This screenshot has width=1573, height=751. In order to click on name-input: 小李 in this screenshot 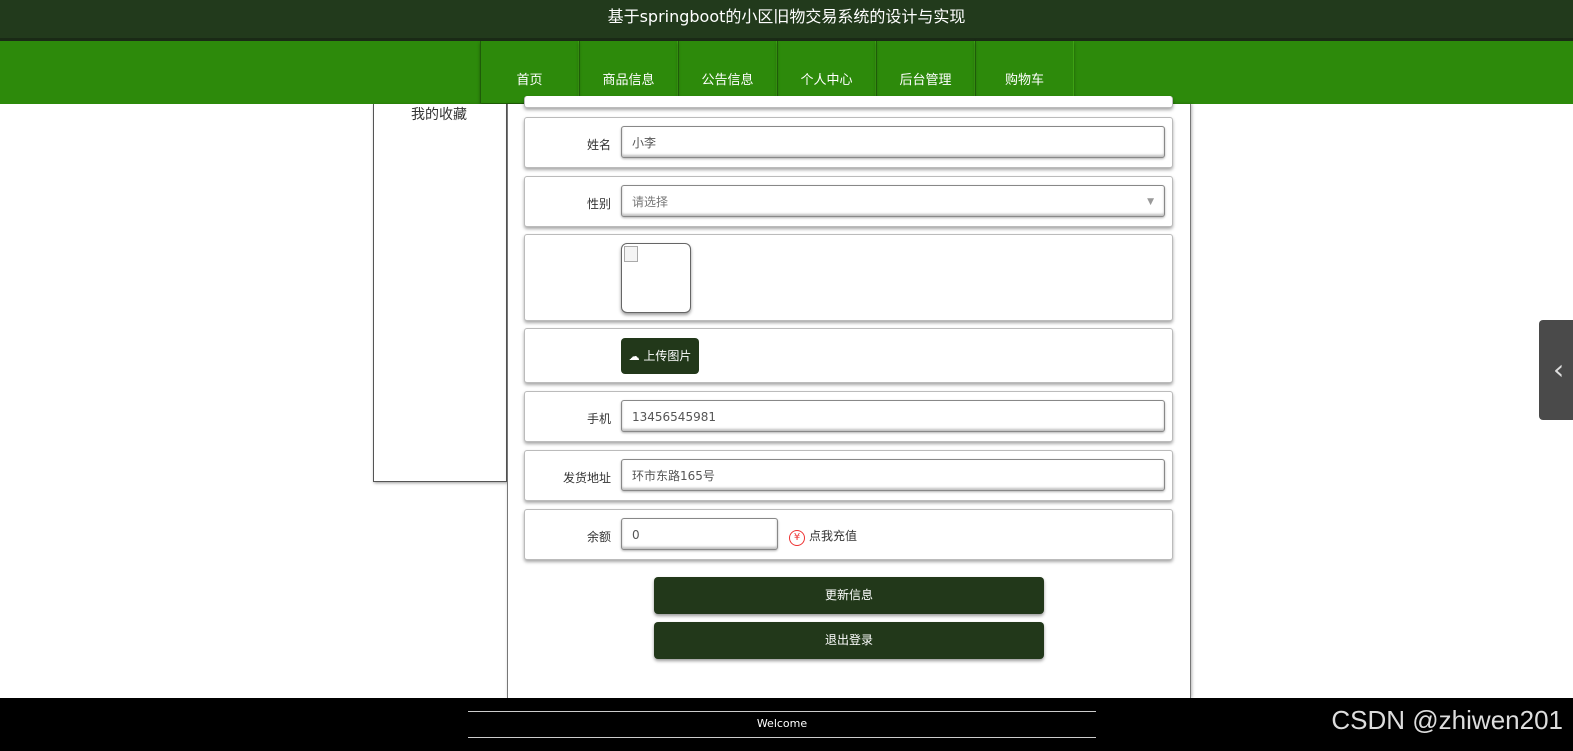, I will do `click(893, 142)`.